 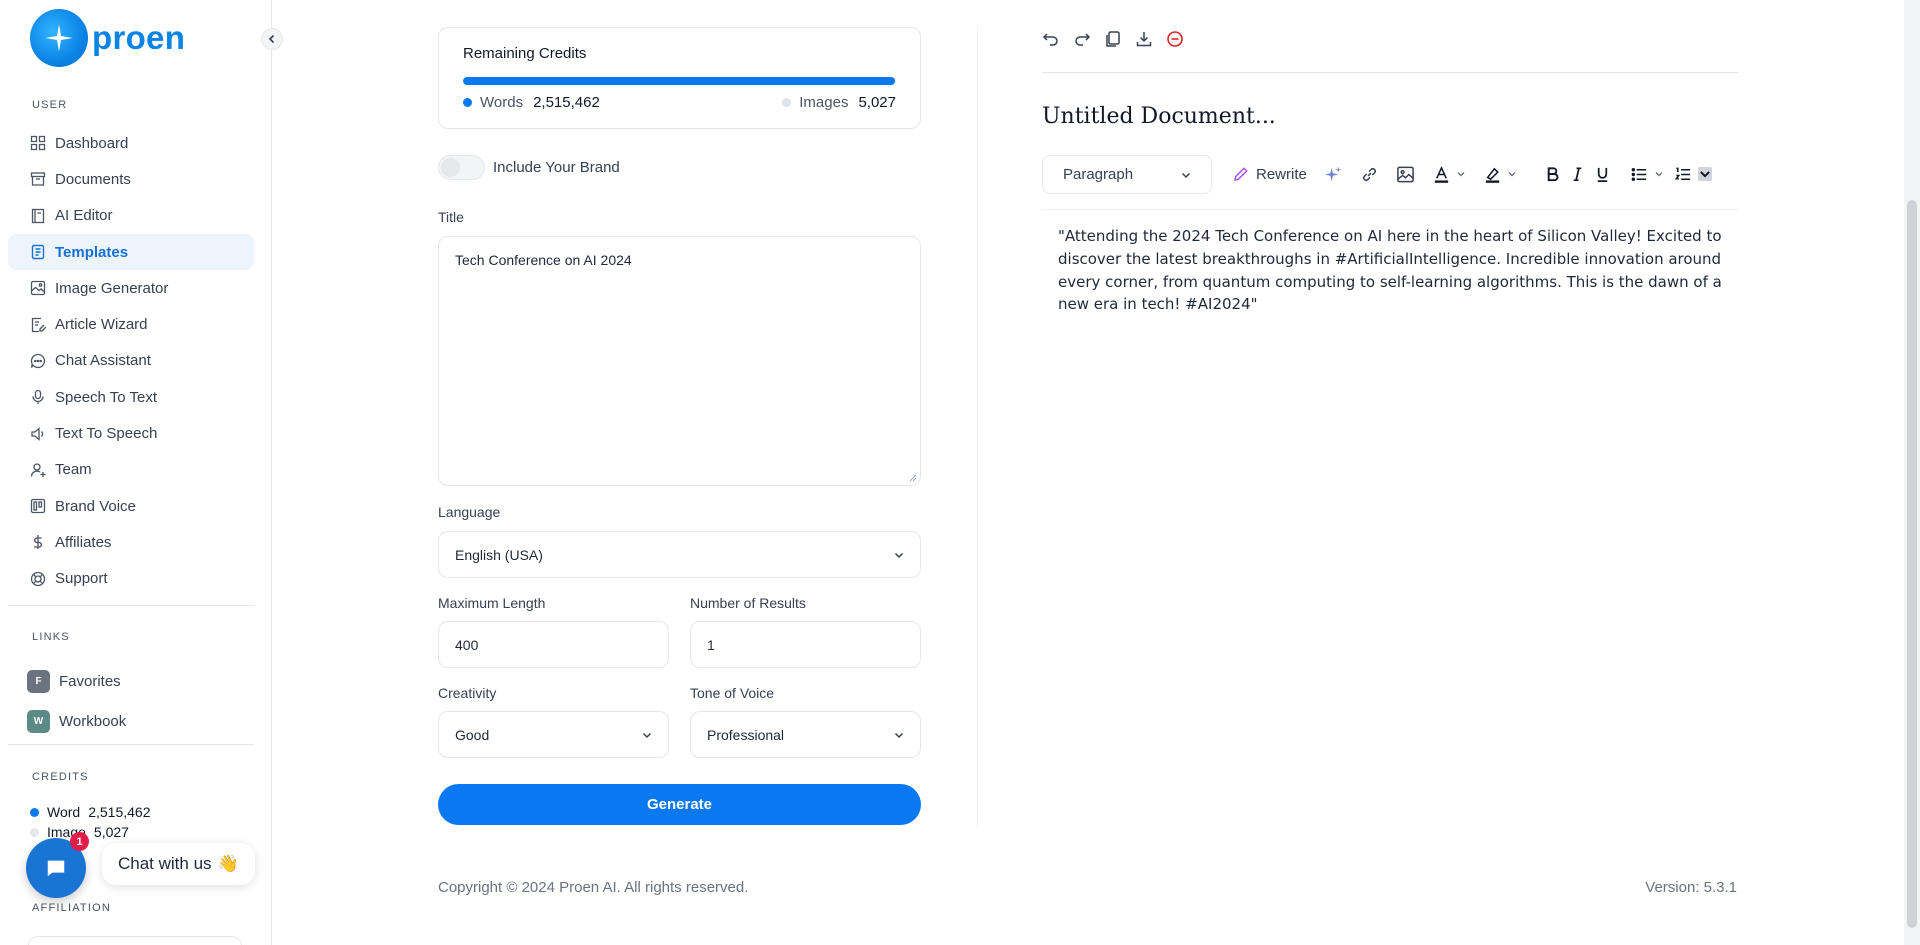 What do you see at coordinates (38, 216) in the screenshot?
I see `book-icon` at bounding box center [38, 216].